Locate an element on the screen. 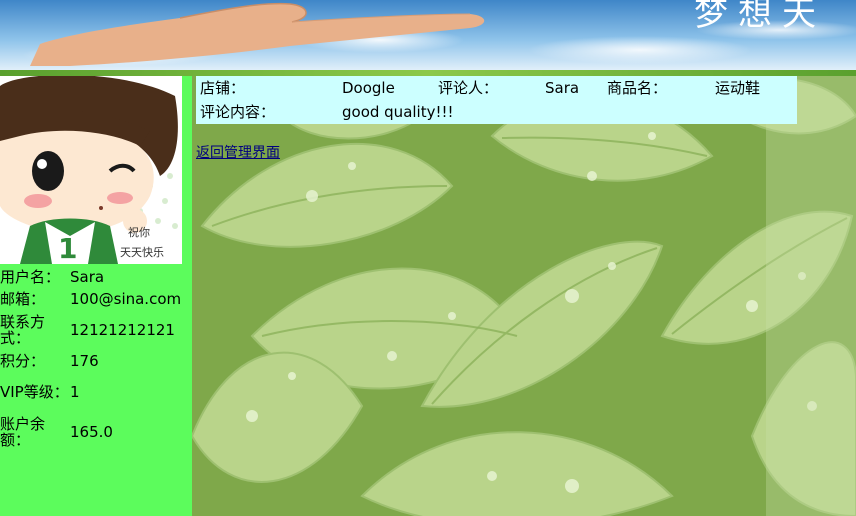 This screenshot has width=856, height=516. user-info-row-points: 积分： 176 is located at coordinates (96, 361).